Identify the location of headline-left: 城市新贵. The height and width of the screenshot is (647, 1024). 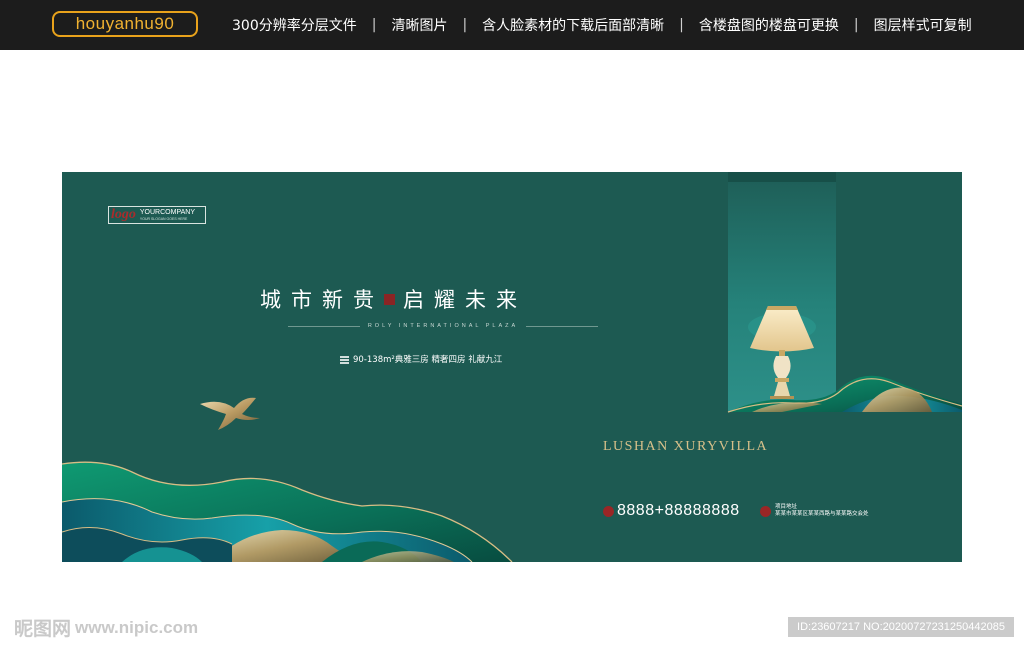
(322, 300).